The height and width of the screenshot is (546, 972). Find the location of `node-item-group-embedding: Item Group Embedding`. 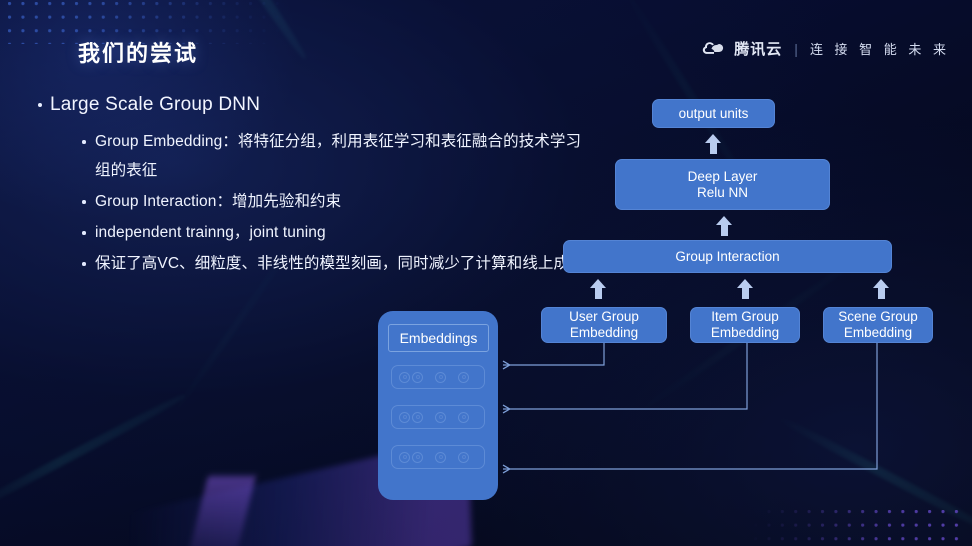

node-item-group-embedding: Item Group Embedding is located at coordinates (745, 325).